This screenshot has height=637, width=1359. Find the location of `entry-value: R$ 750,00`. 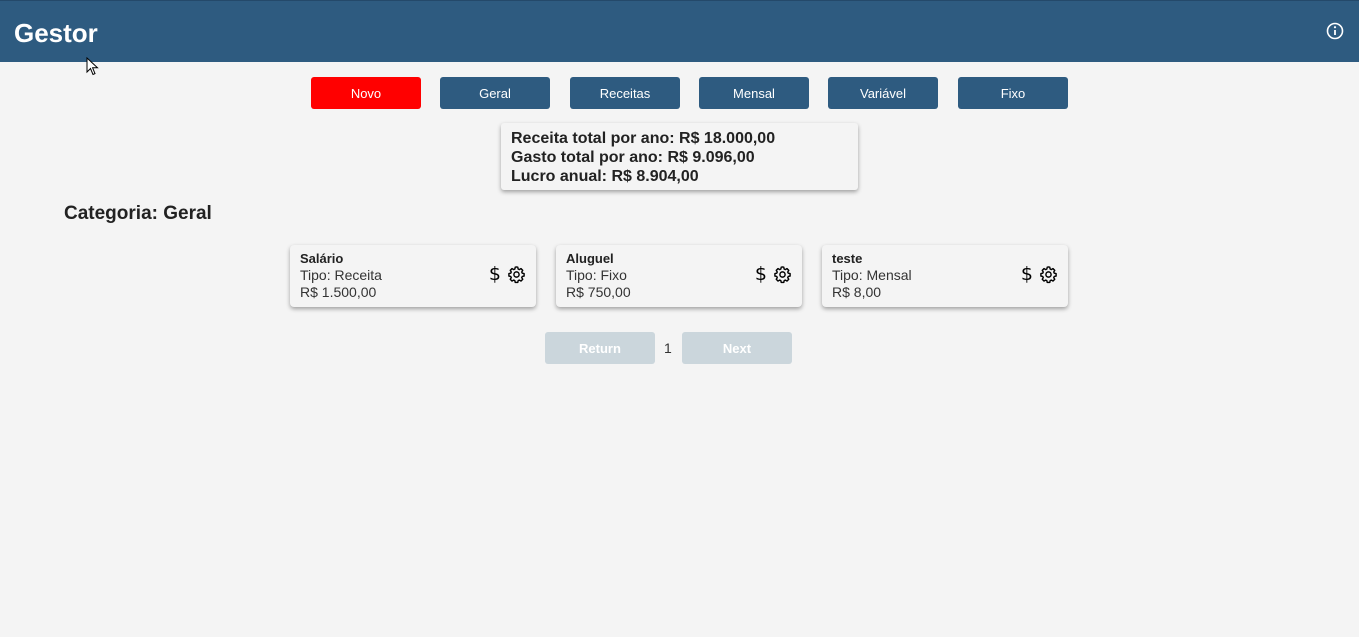

entry-value: R$ 750,00 is located at coordinates (598, 292).